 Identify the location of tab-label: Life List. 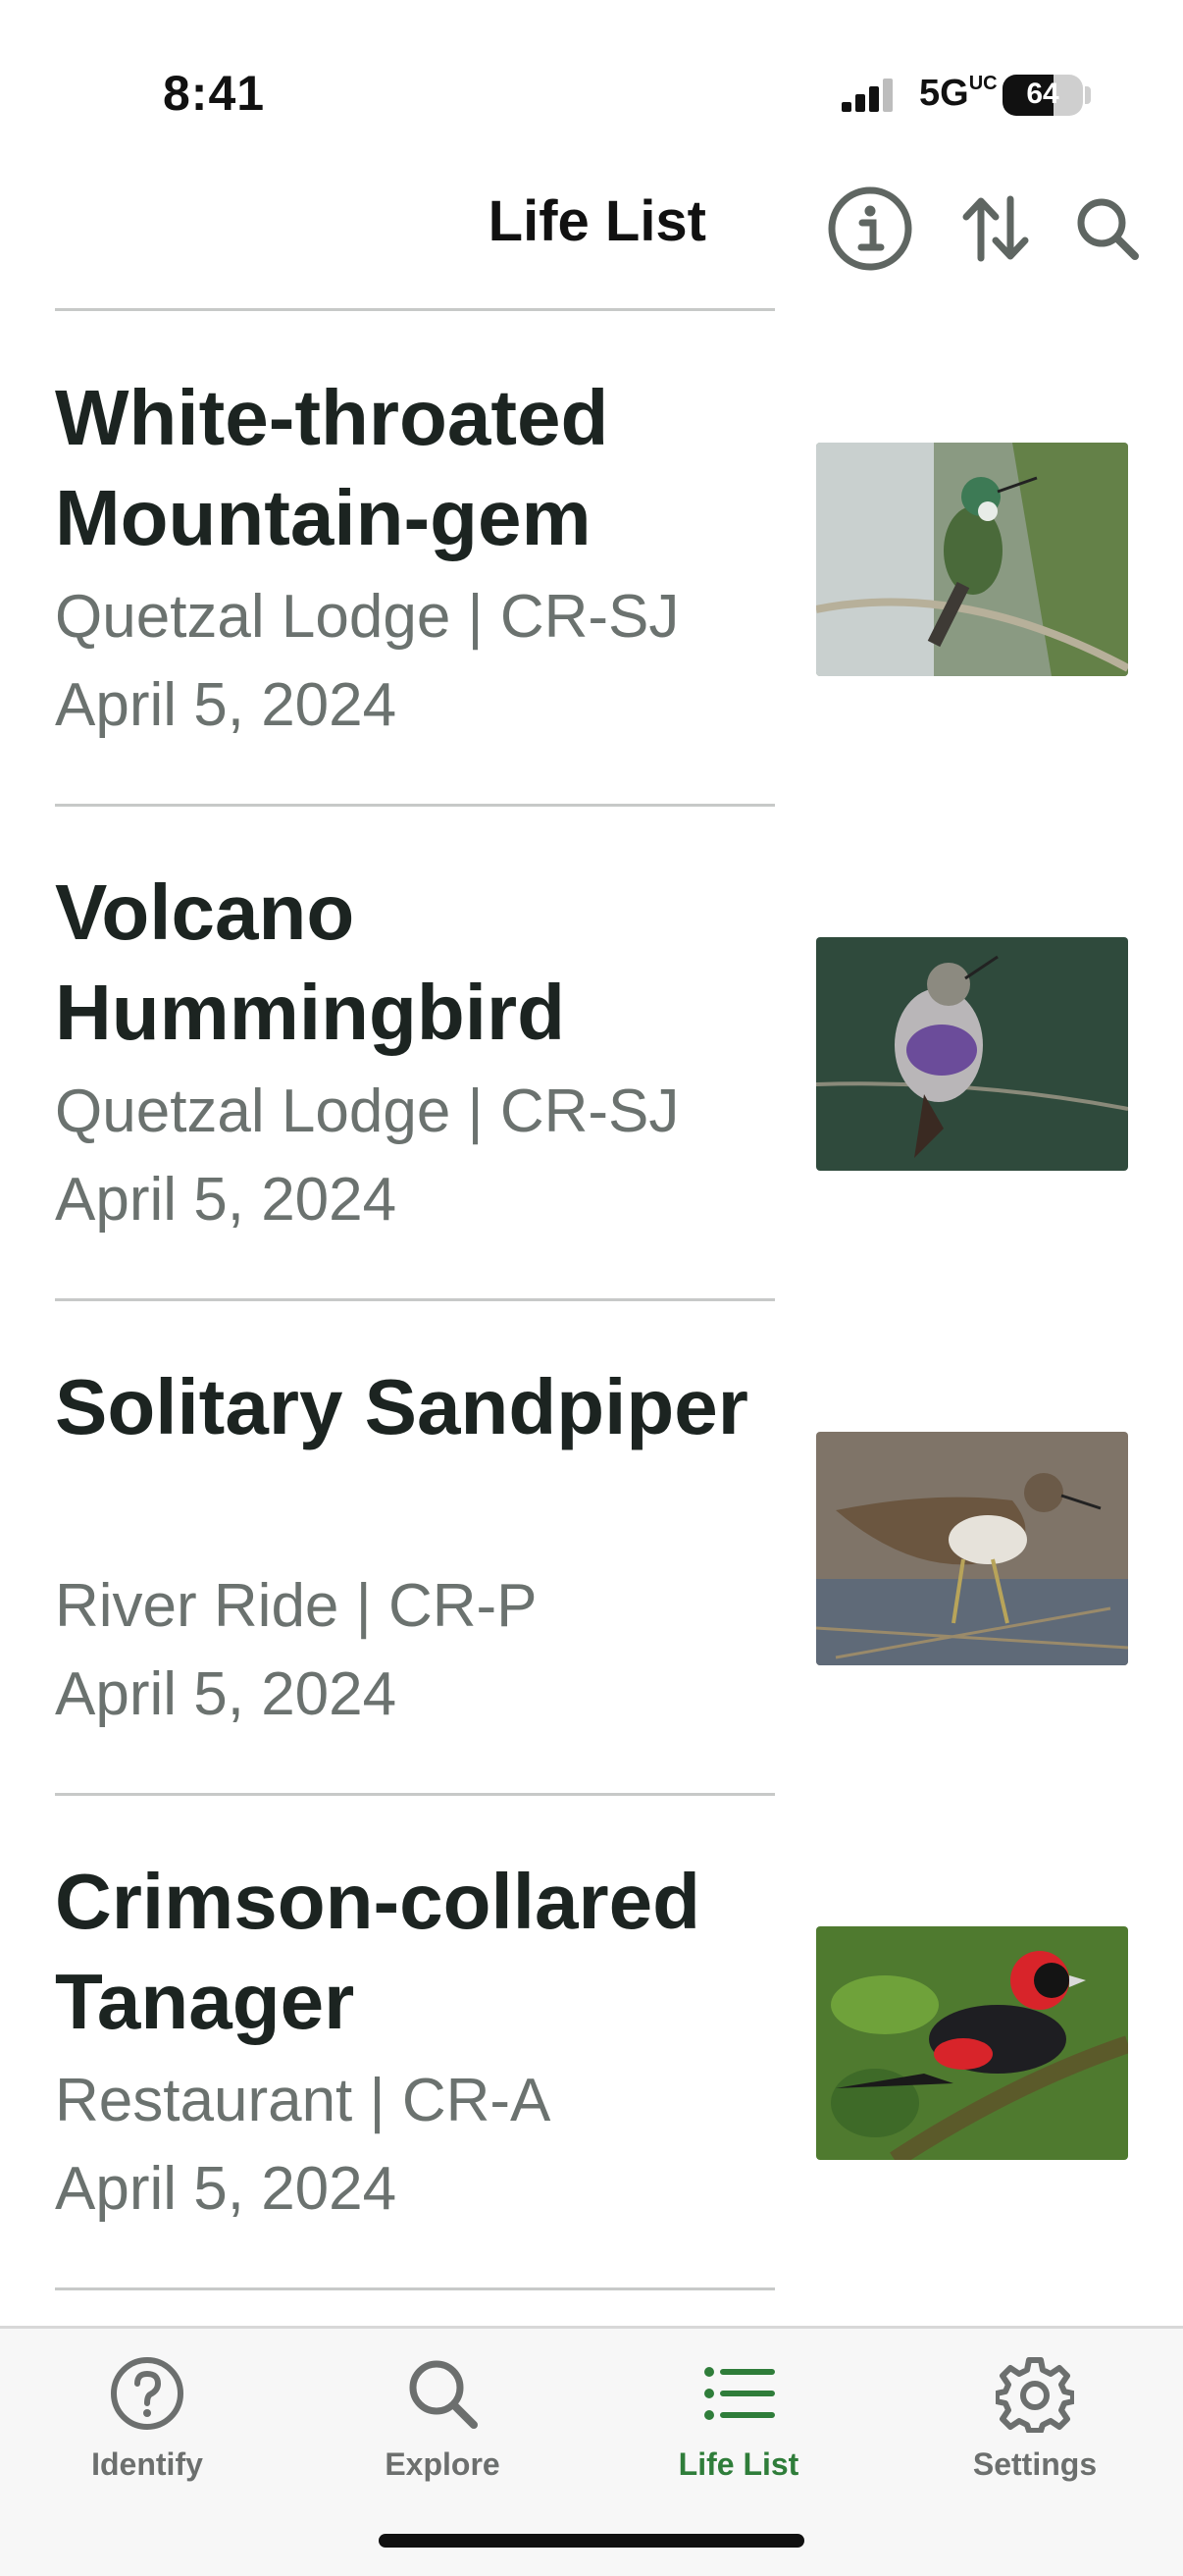
(738, 2464).